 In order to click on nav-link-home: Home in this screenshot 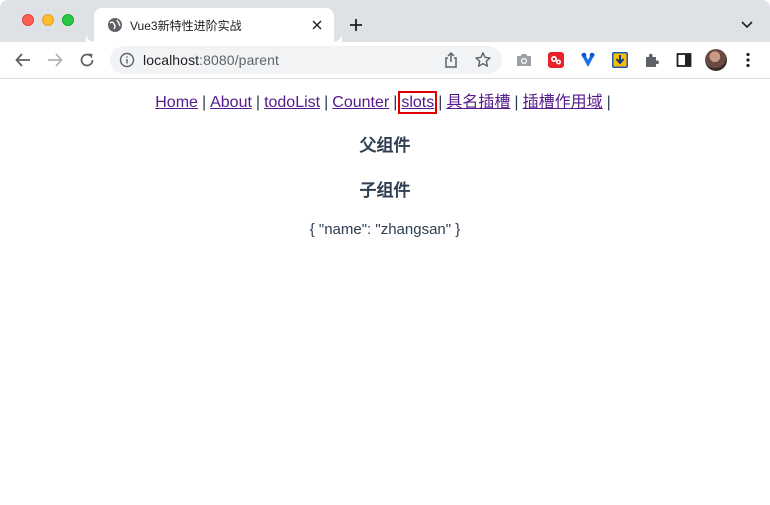, I will do `click(176, 102)`.